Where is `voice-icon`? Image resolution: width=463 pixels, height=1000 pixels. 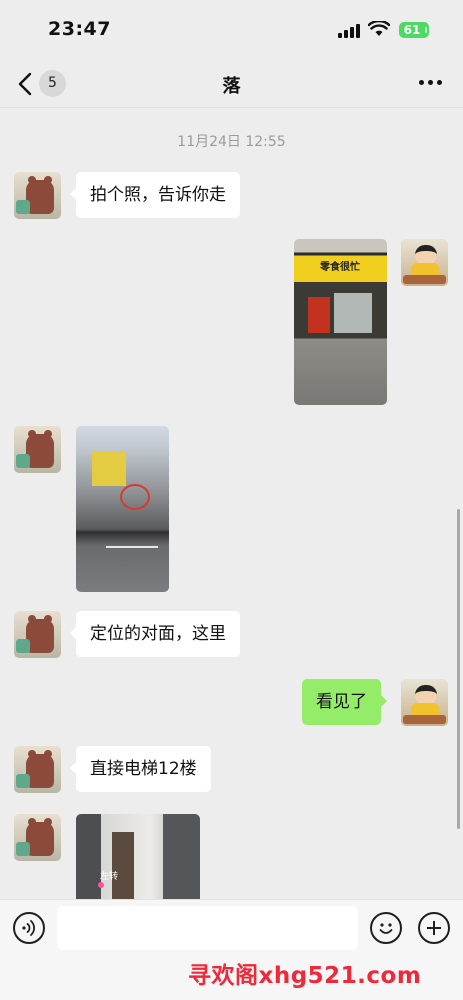 voice-icon is located at coordinates (28, 928).